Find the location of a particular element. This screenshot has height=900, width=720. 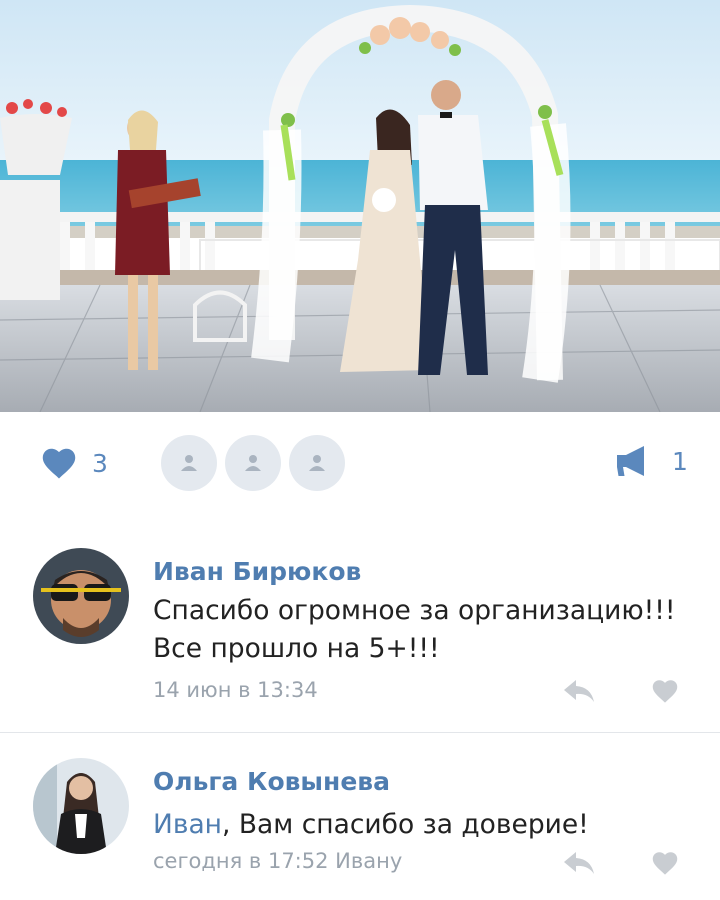

likes-count: 3 is located at coordinates (100, 463).